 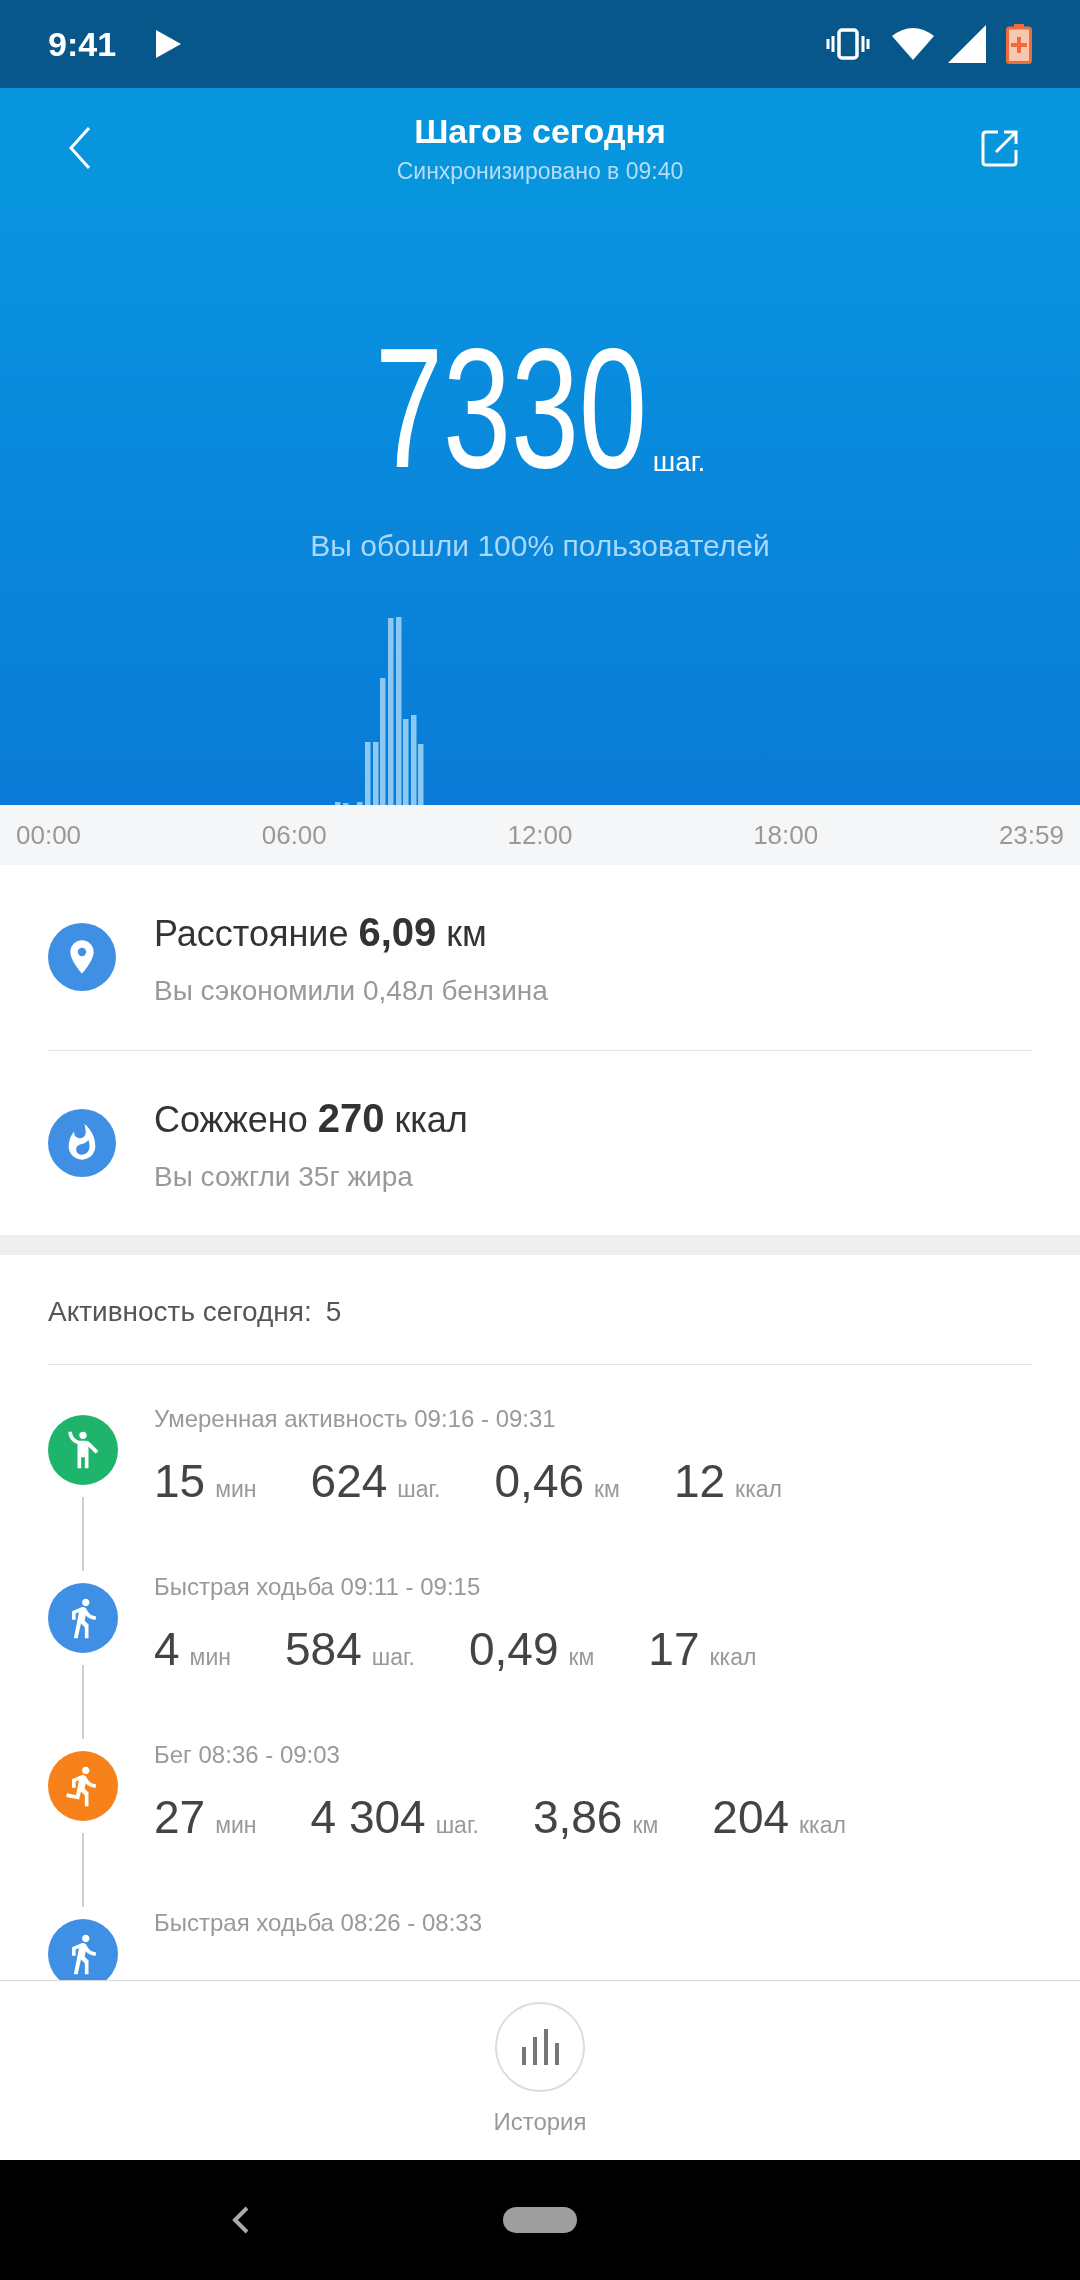 What do you see at coordinates (679, 462) in the screenshot?
I see `step-unit: шаг.` at bounding box center [679, 462].